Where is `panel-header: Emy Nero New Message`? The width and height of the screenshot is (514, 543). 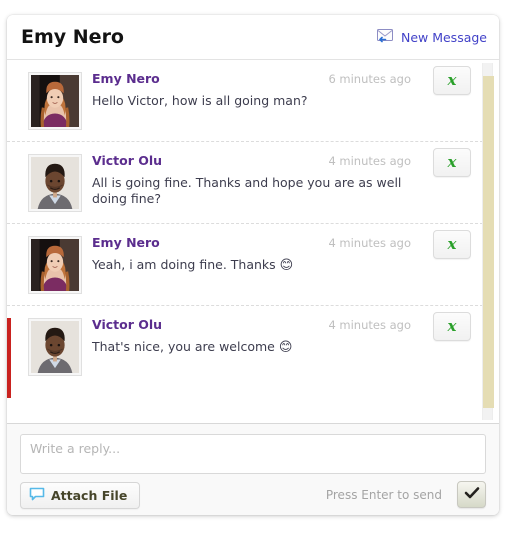
panel-header: Emy Nero New Message is located at coordinates (253, 37).